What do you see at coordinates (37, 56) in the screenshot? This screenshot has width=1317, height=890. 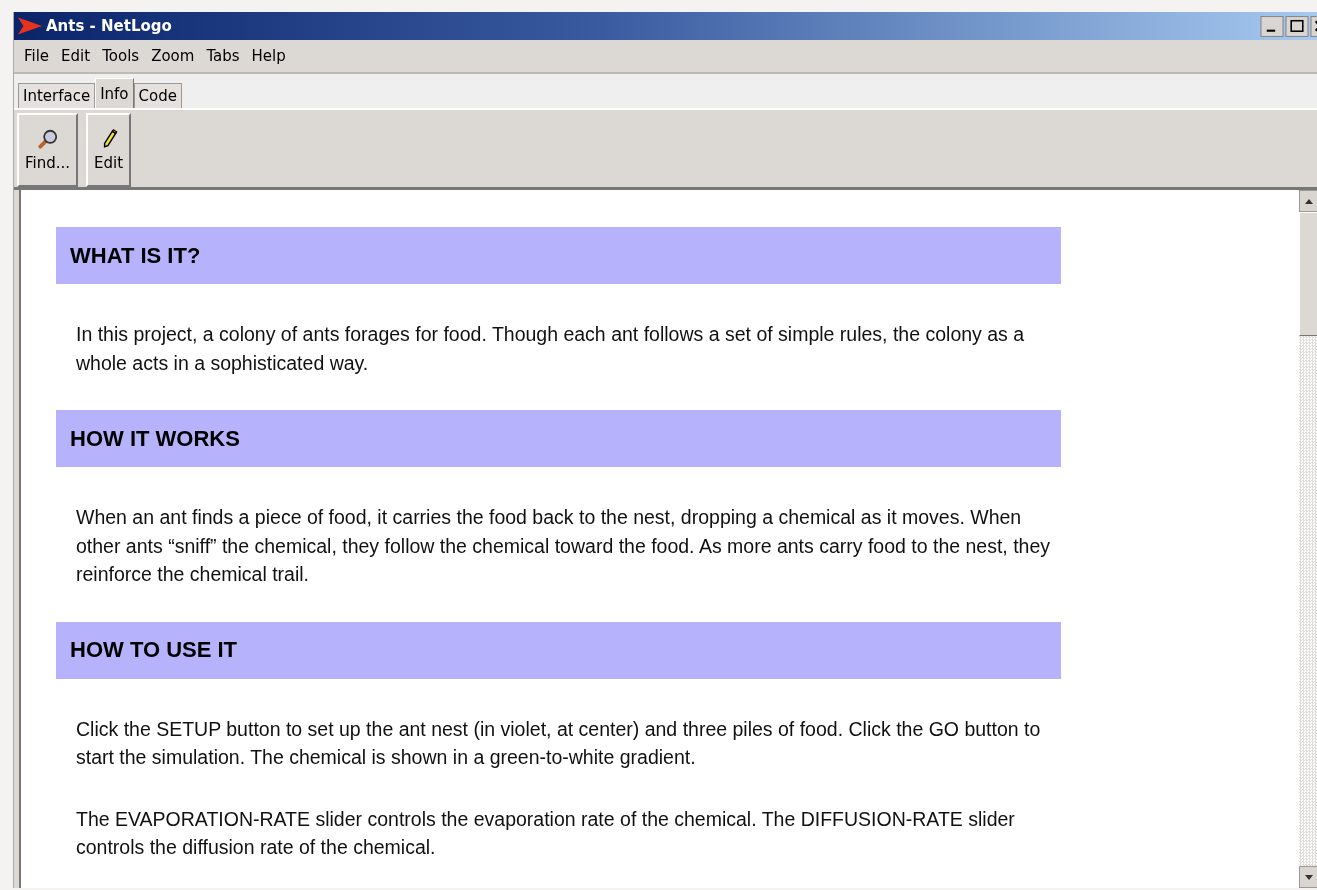 I see `menu-item: File` at bounding box center [37, 56].